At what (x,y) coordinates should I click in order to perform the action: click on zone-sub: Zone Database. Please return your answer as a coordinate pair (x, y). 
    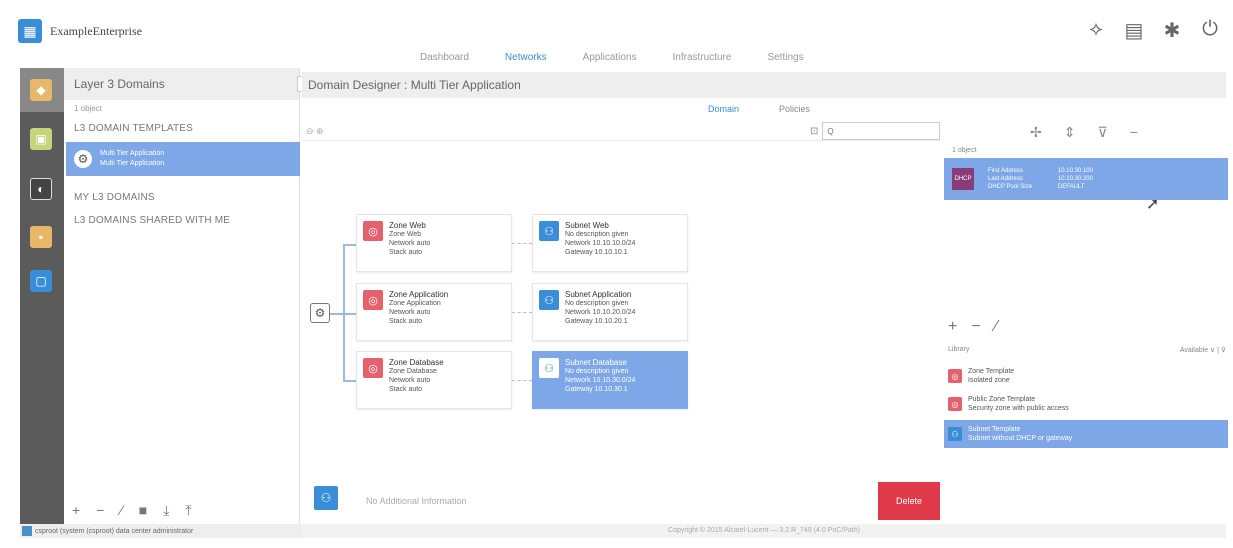
    Looking at the image, I should click on (413, 371).